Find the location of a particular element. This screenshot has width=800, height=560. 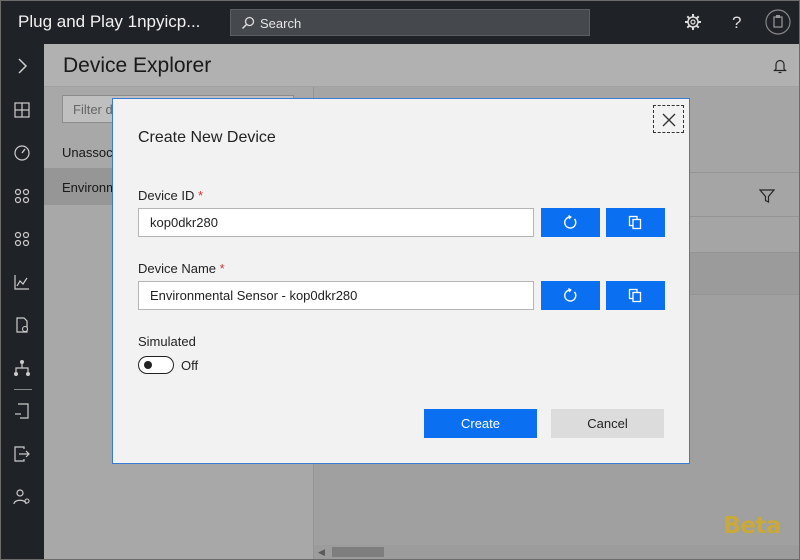

regenerate-device-name-button is located at coordinates (570, 295).